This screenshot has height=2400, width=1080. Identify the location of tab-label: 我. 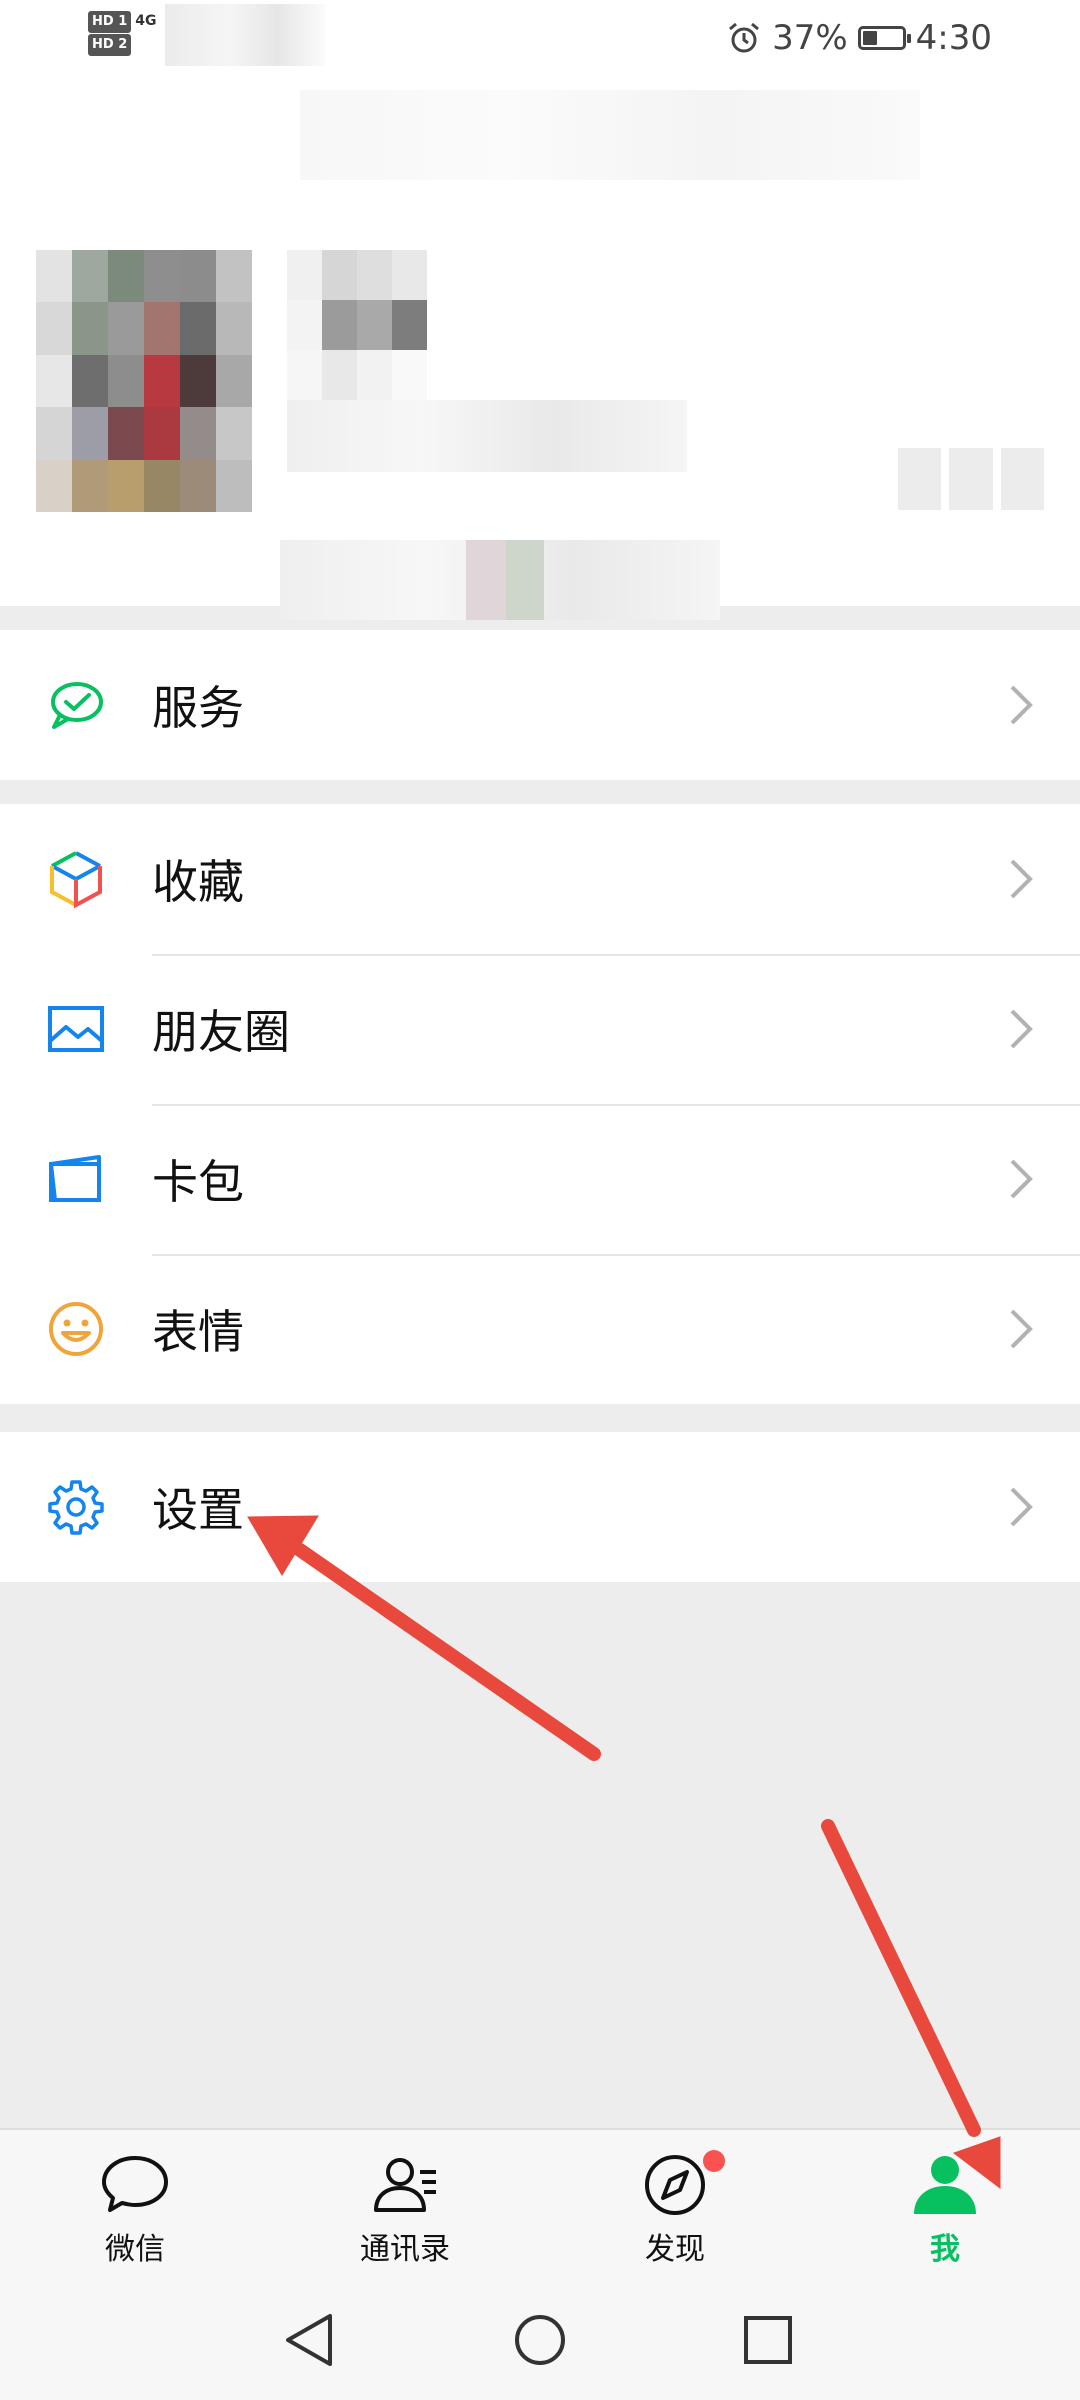
(945, 2249).